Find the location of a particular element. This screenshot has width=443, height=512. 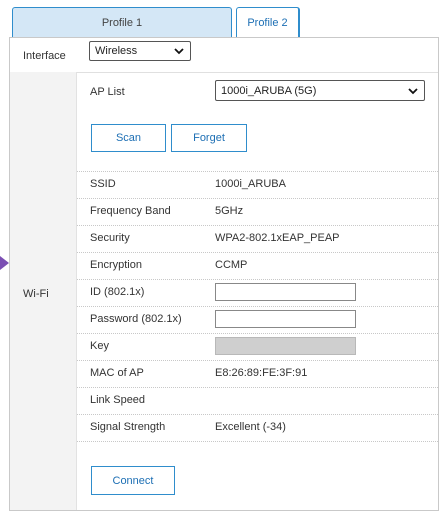

field-label: Key is located at coordinates (99, 346).